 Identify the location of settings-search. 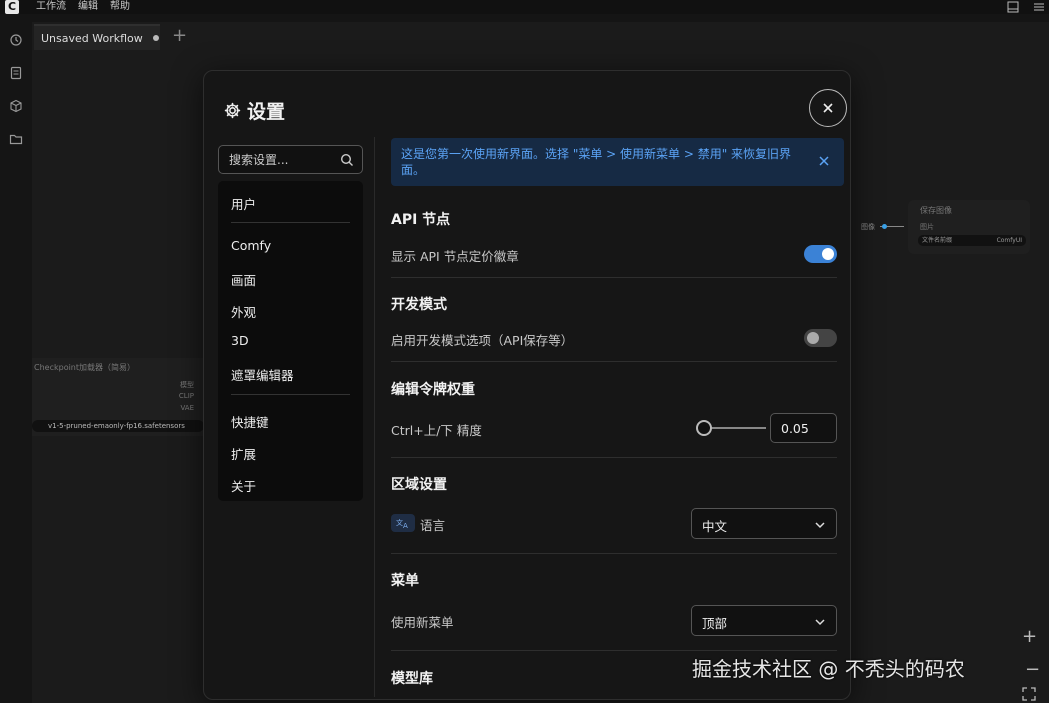
(290, 159).